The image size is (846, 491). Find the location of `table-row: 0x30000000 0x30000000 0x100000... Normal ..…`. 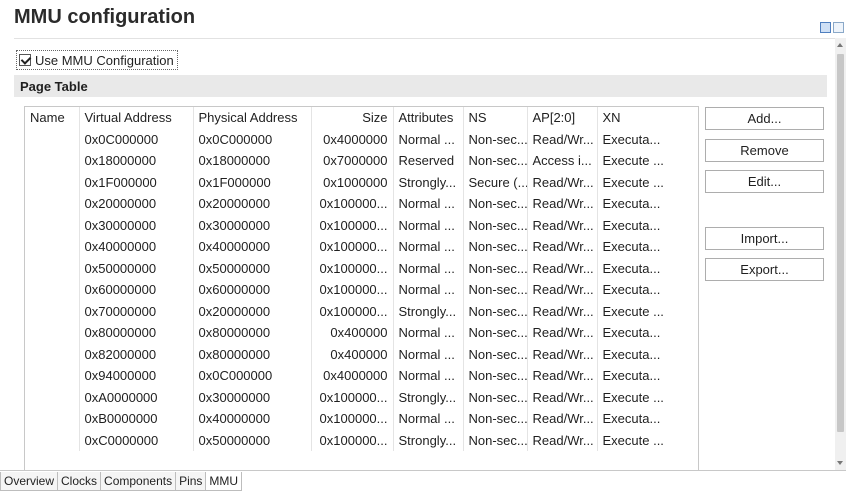

table-row: 0x30000000 0x30000000 0x100000... Normal ..… is located at coordinates (361, 225).